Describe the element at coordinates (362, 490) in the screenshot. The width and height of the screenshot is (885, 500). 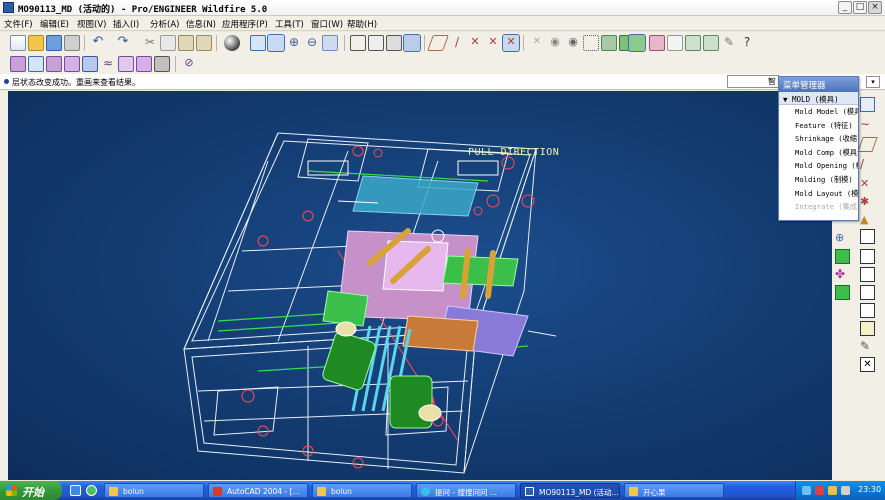
I see `task-bolun-2: bolun` at that location.